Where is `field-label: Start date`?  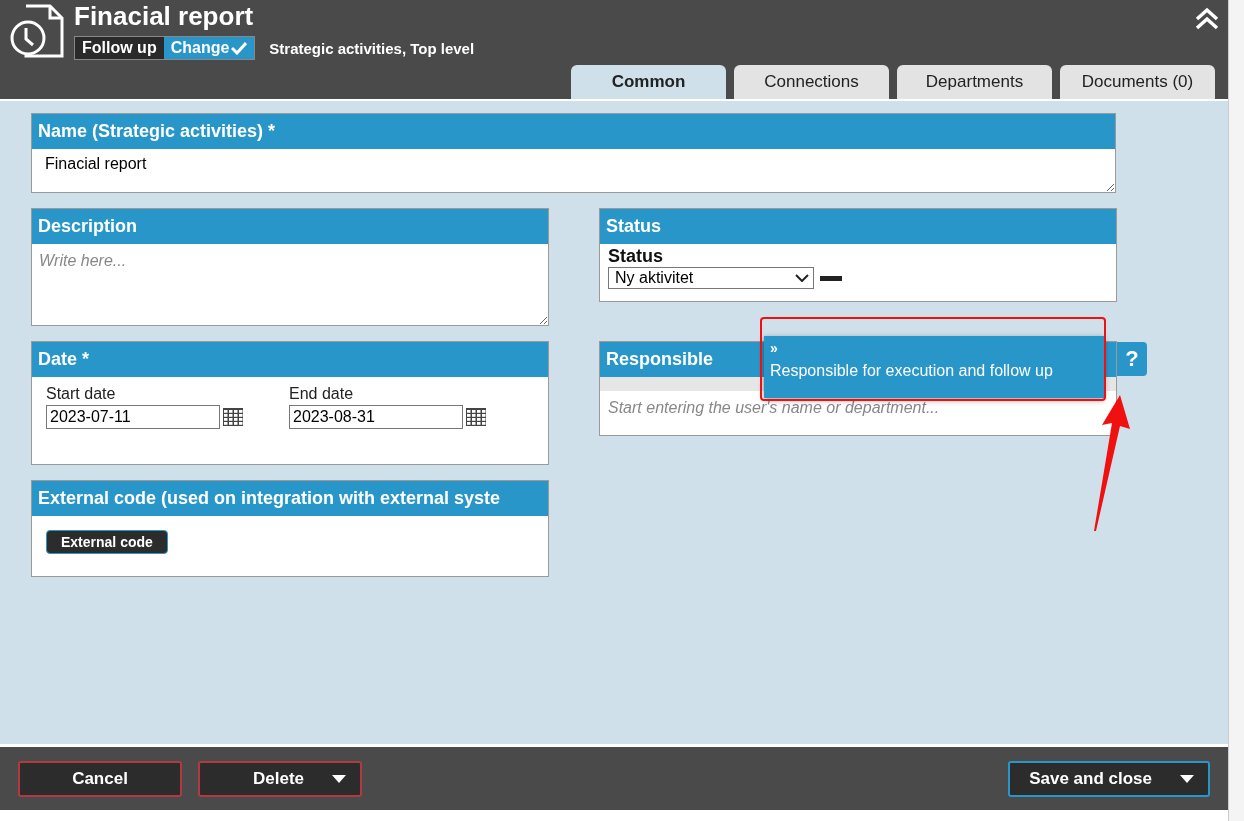 field-label: Start date is located at coordinates (81, 394).